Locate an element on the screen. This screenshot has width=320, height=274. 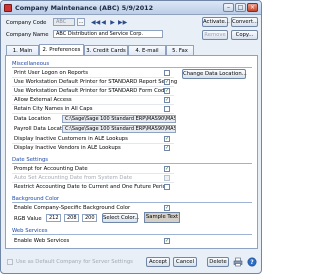
nav-prev-icon: ◀ is located at coordinates (103, 22).